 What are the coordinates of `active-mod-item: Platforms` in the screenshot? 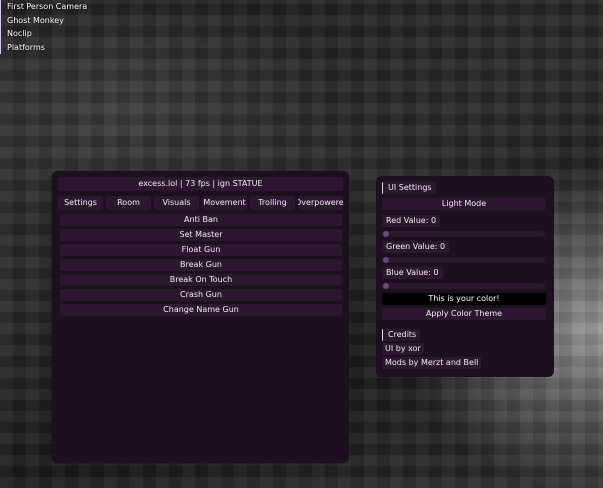 It's located at (43, 47).